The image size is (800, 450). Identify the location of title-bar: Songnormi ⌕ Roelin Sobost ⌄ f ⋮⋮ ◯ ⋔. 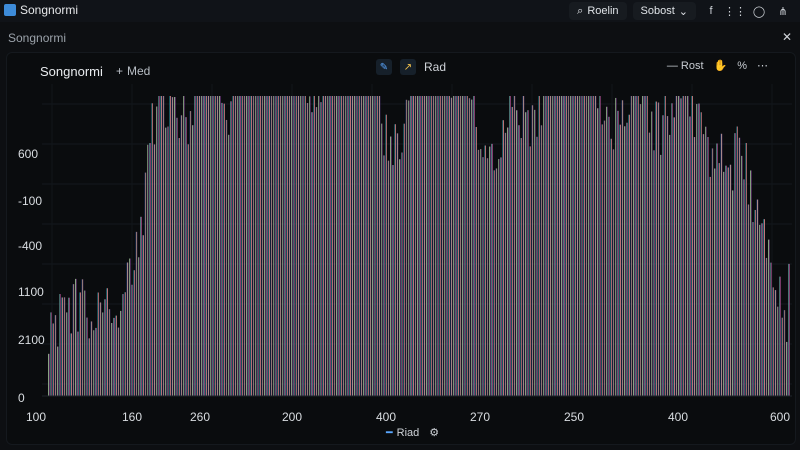
(400, 11).